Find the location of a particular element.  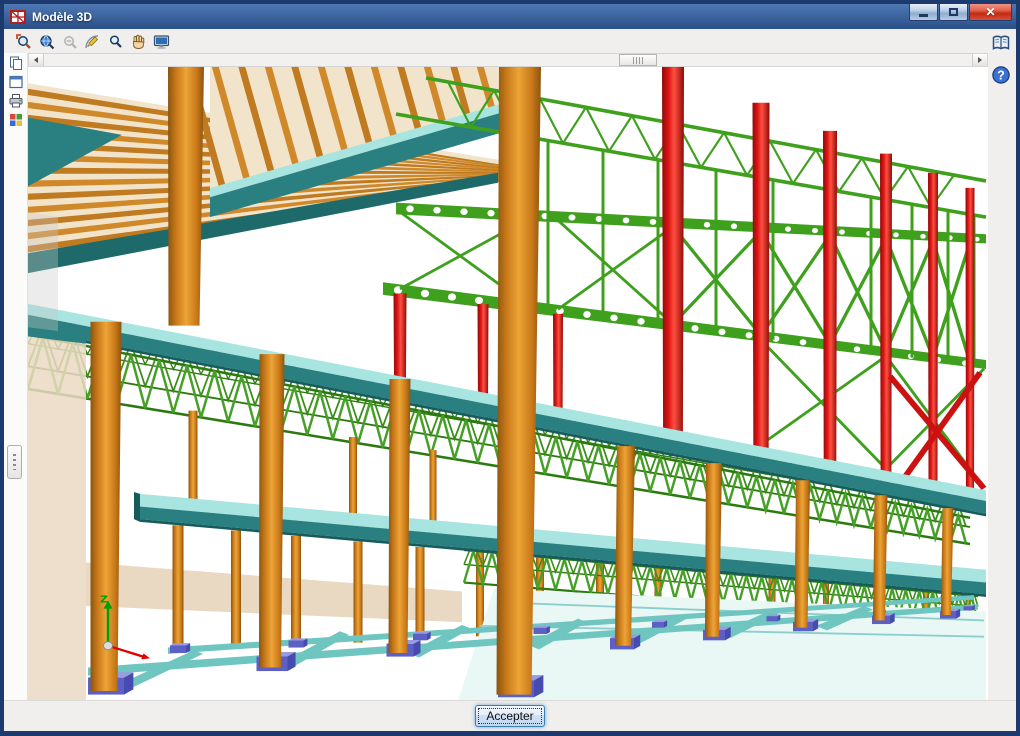

monitor-icon is located at coordinates (161, 41).